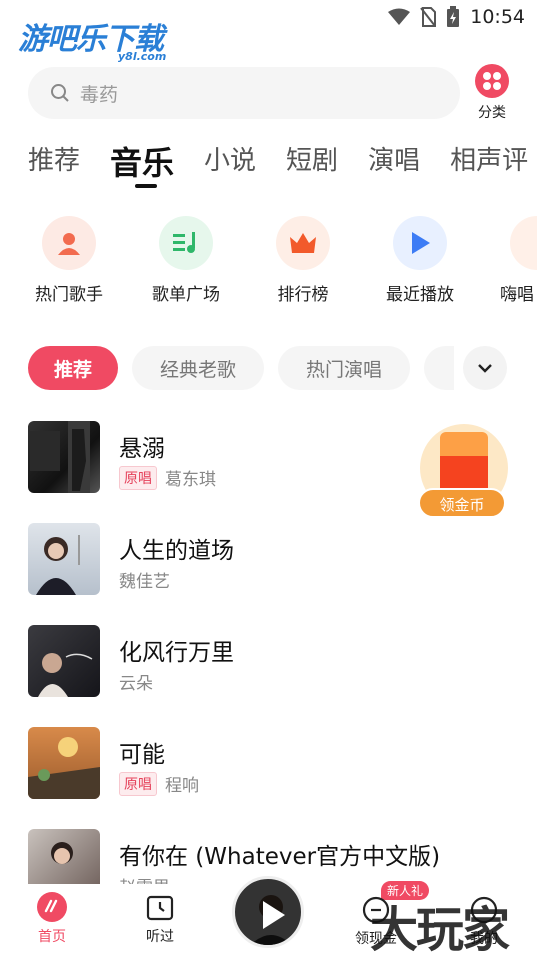  I want to click on crown-icon, so click(303, 243).